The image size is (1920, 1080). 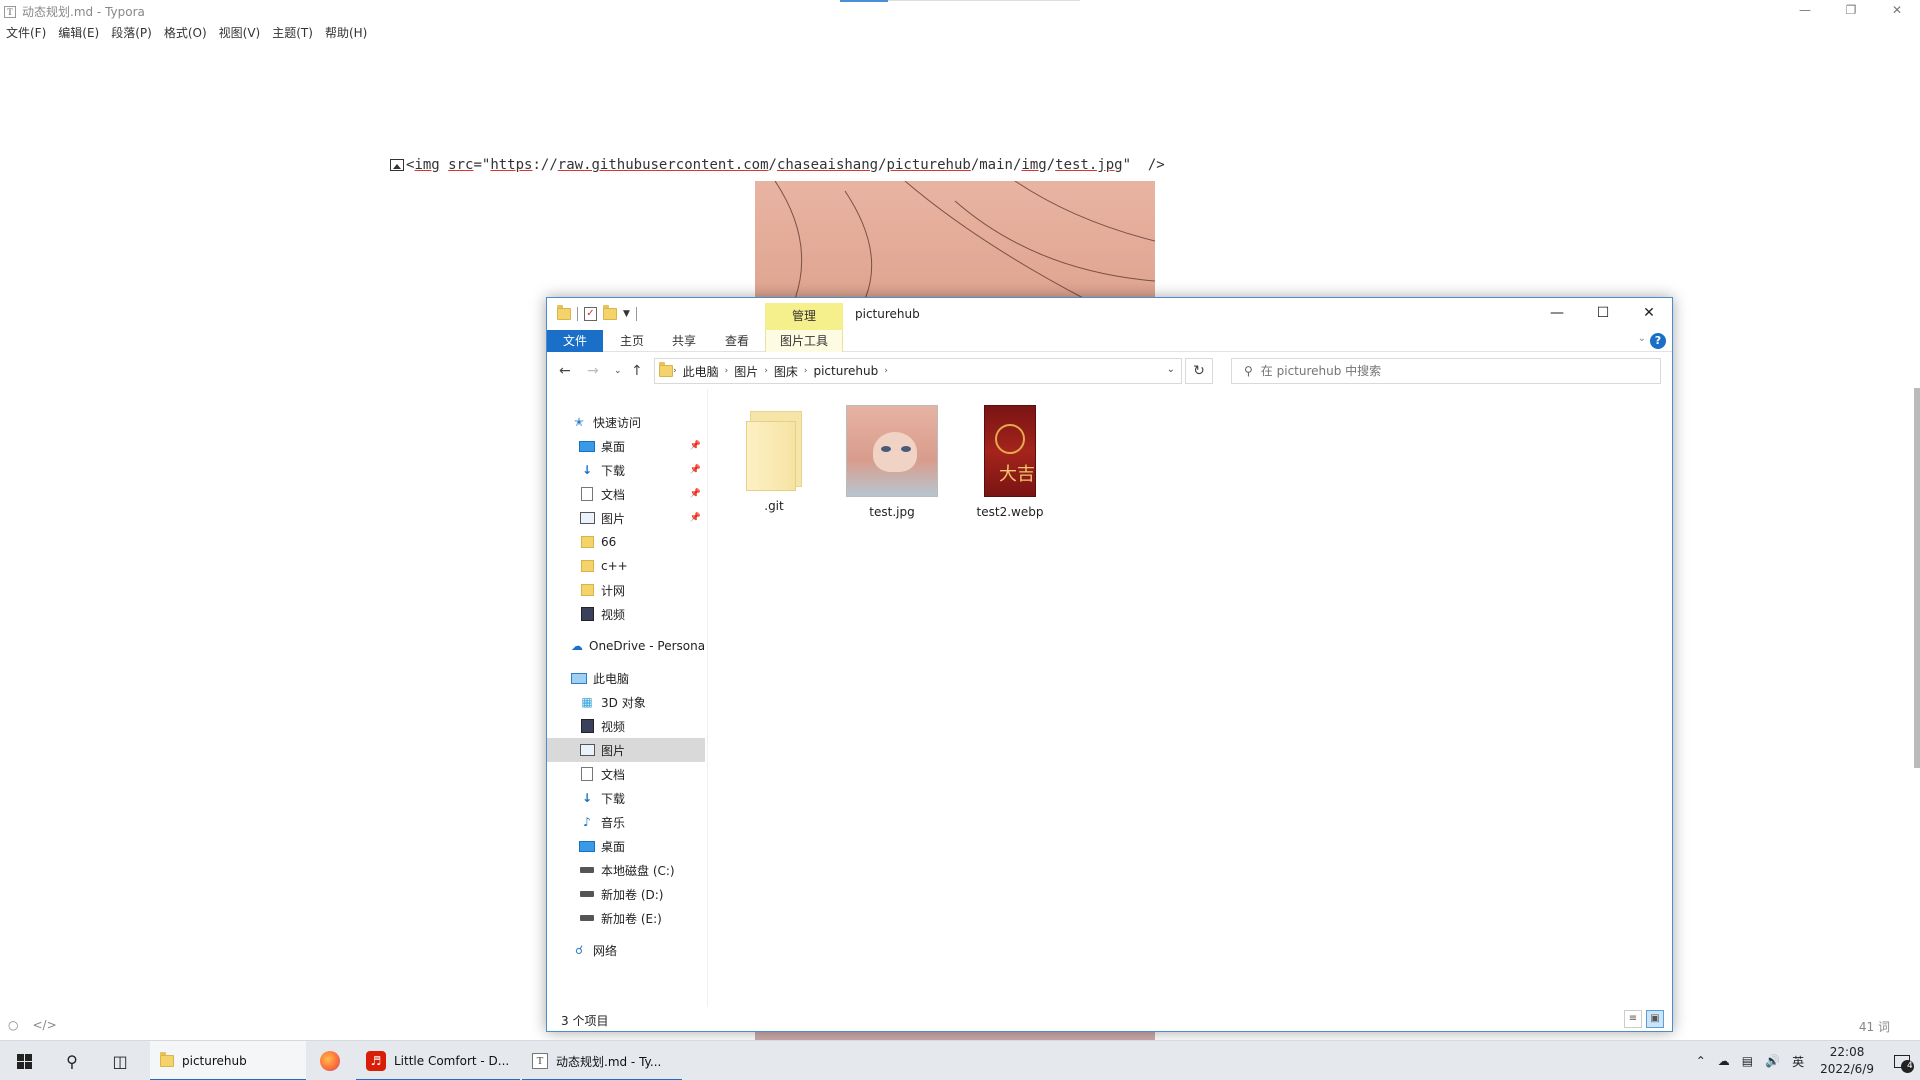 What do you see at coordinates (1772, 1061) in the screenshot?
I see `volume-icon: 🔊` at bounding box center [1772, 1061].